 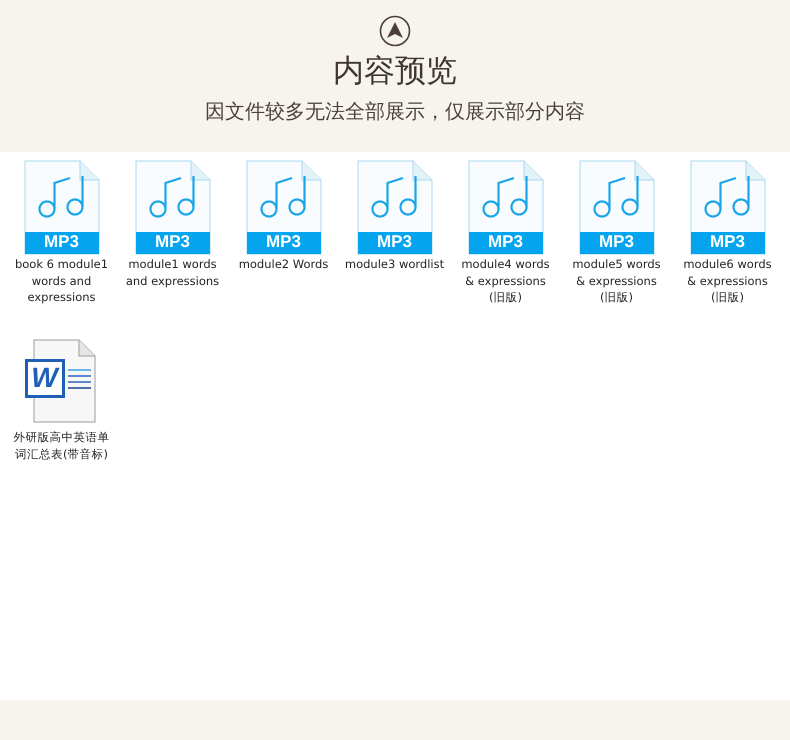 What do you see at coordinates (727, 281) in the screenshot?
I see `file-name: module6 words & expressions (旧版)` at bounding box center [727, 281].